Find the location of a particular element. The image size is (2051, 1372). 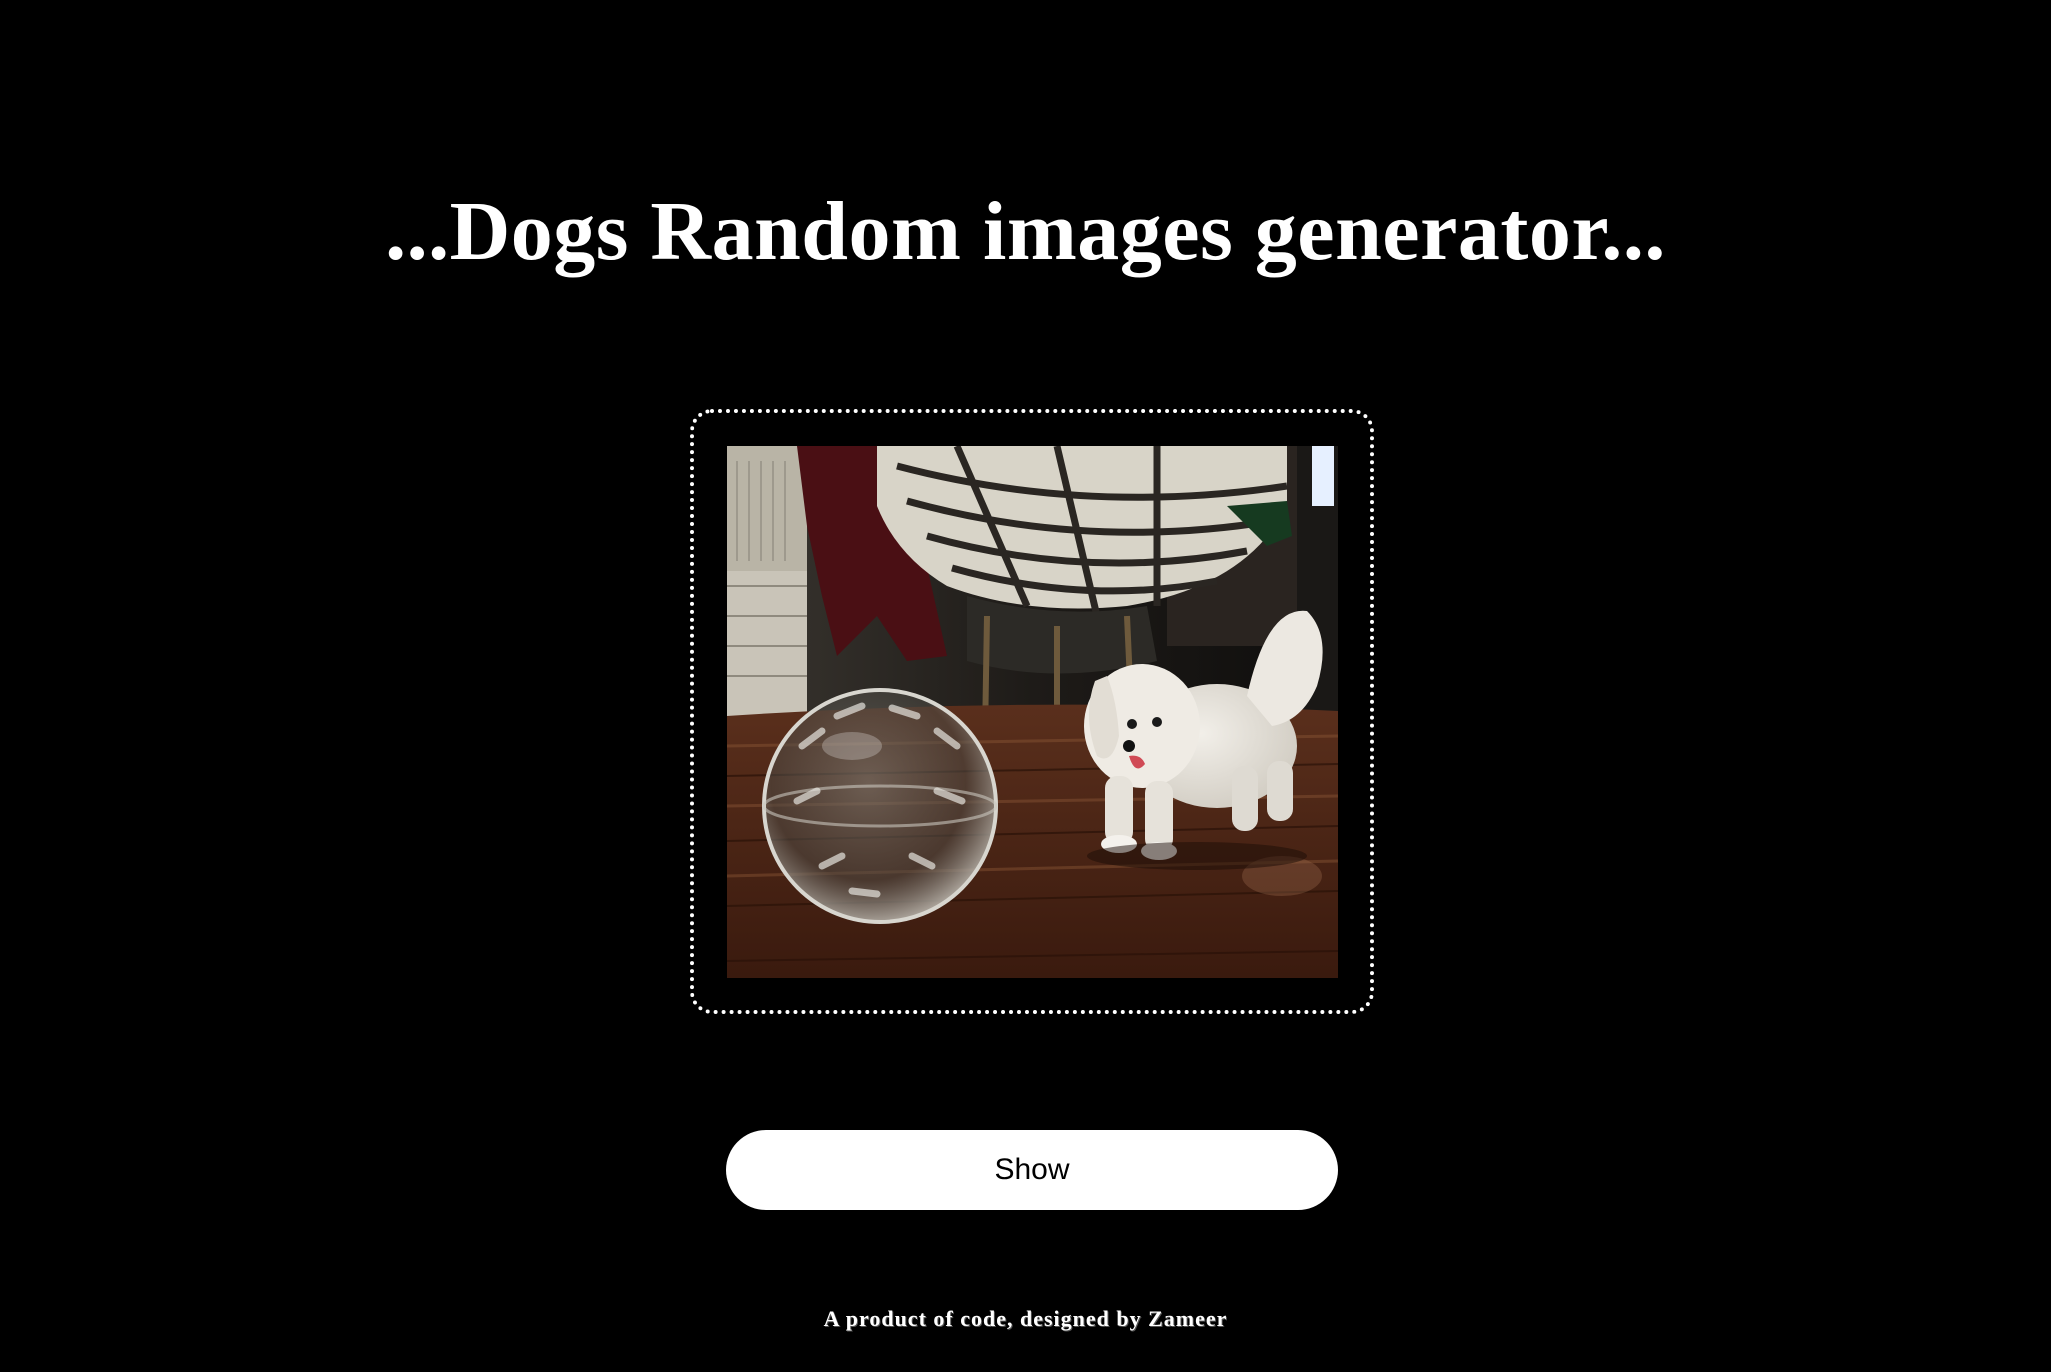

footer-credit: A product of code, designed by Zameer is located at coordinates (1025, 1318).